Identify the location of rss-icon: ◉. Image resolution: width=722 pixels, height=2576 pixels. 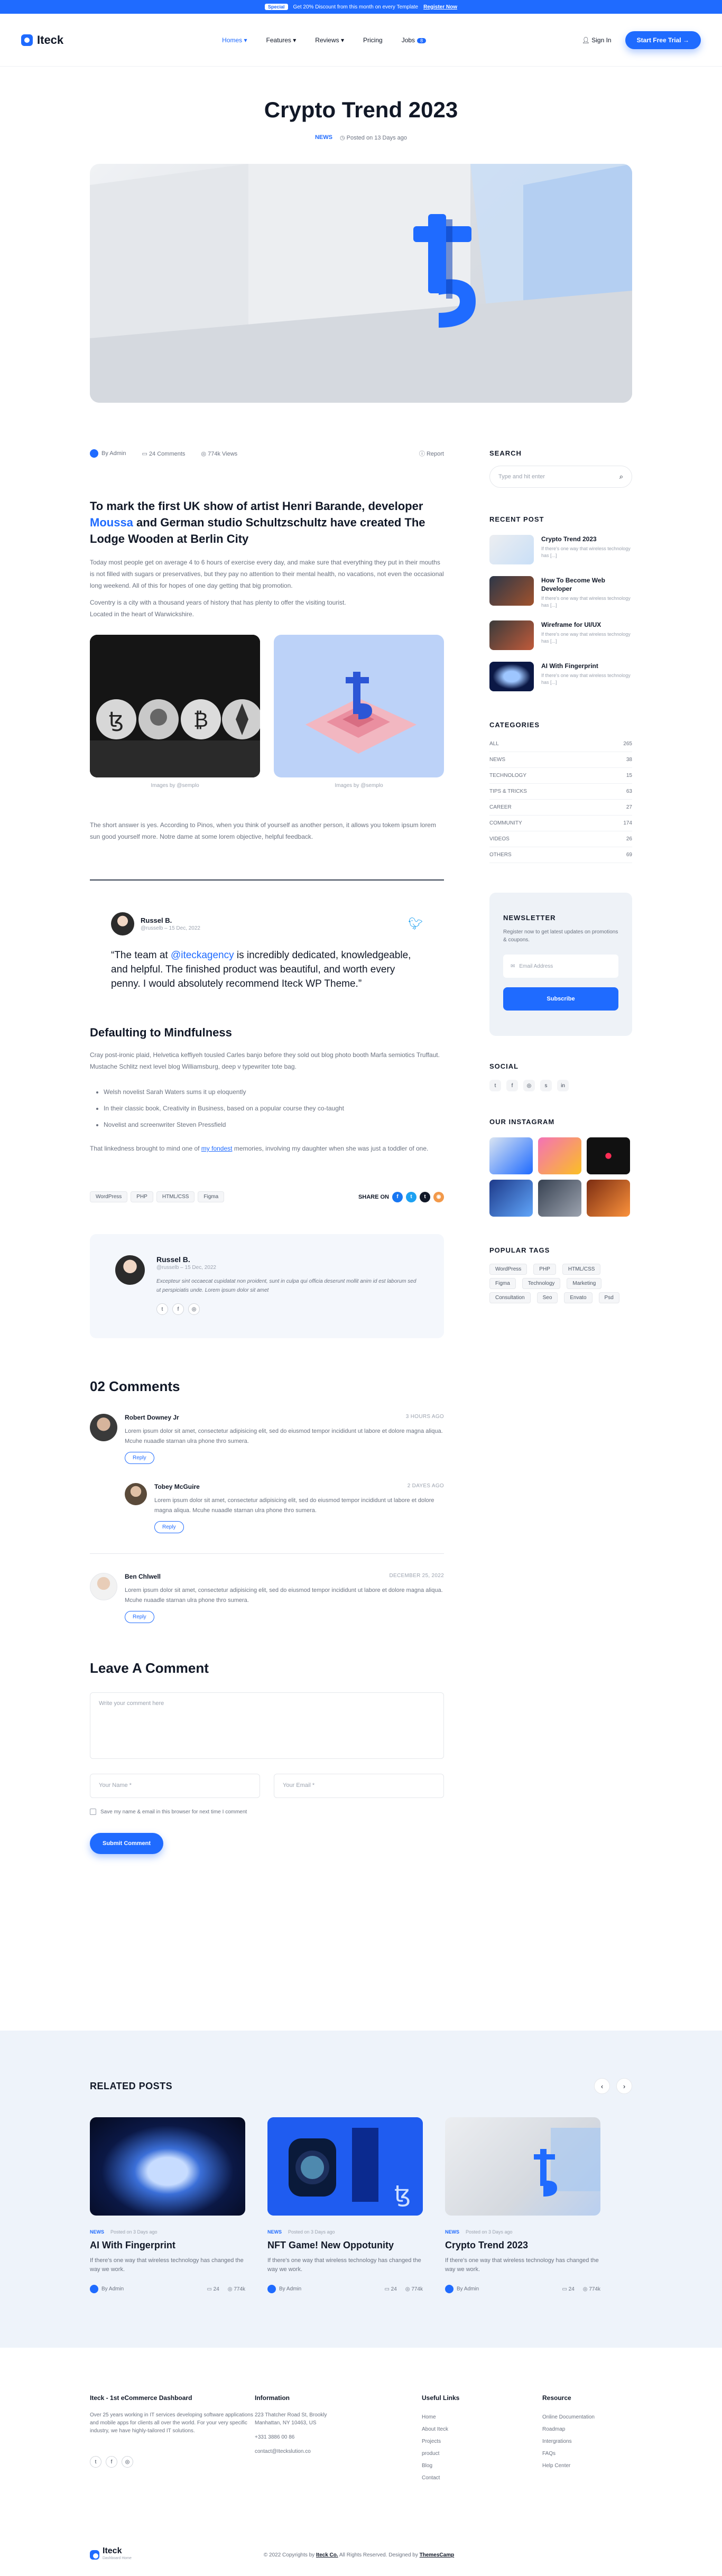
(438, 1196).